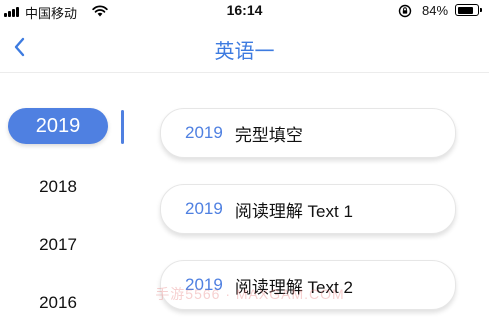 This screenshot has height=321, width=489. What do you see at coordinates (467, 10) in the screenshot?
I see `battery-icon` at bounding box center [467, 10].